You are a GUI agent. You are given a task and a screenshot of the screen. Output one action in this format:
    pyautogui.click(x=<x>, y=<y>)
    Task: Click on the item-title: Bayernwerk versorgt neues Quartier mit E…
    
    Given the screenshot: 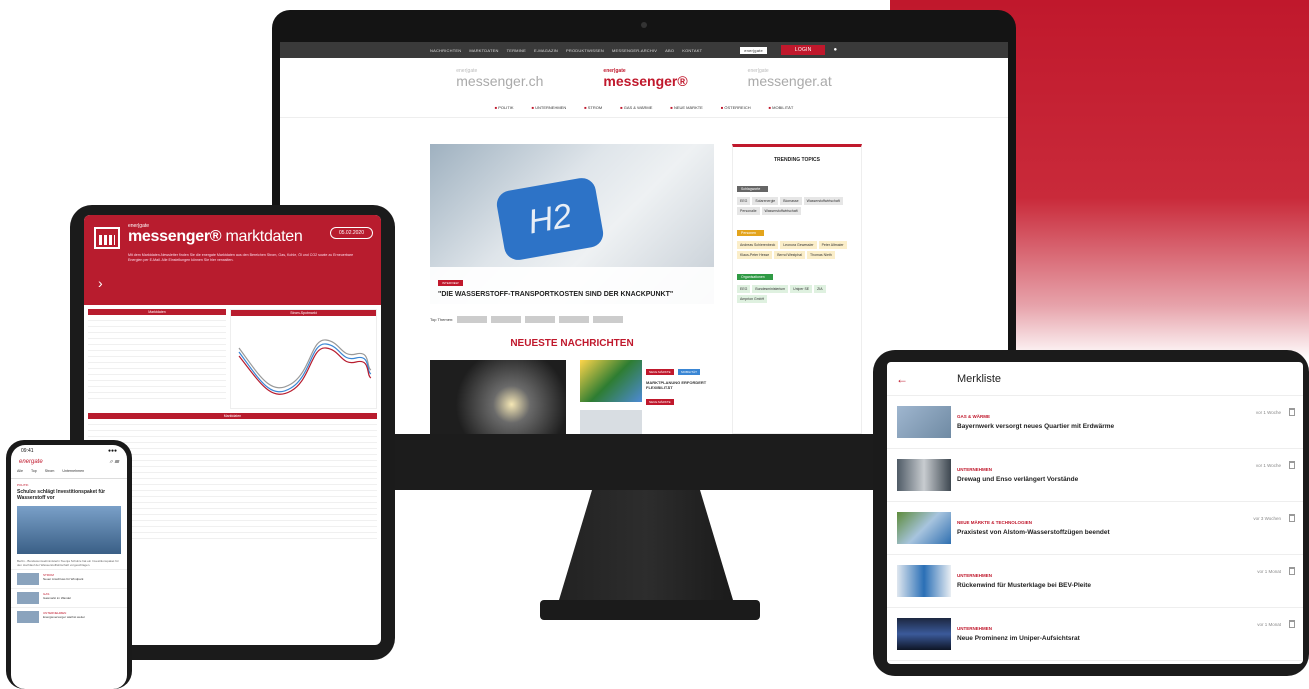 What is the action you would take?
    pyautogui.click(x=1125, y=426)
    